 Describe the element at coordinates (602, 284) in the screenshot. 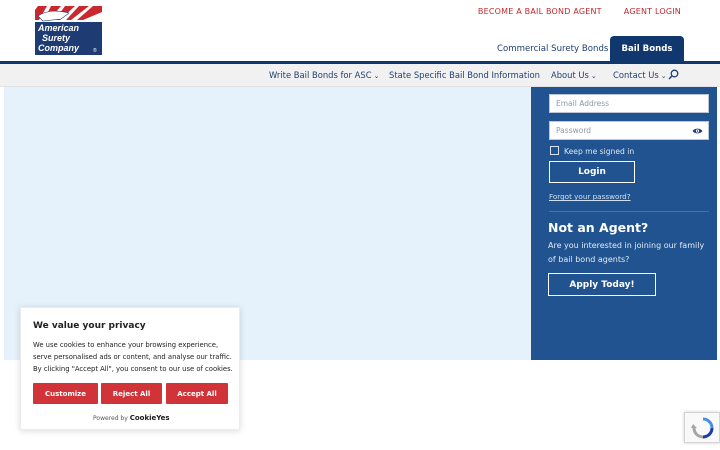

I see `apply-today-button: Apply Today!` at that location.